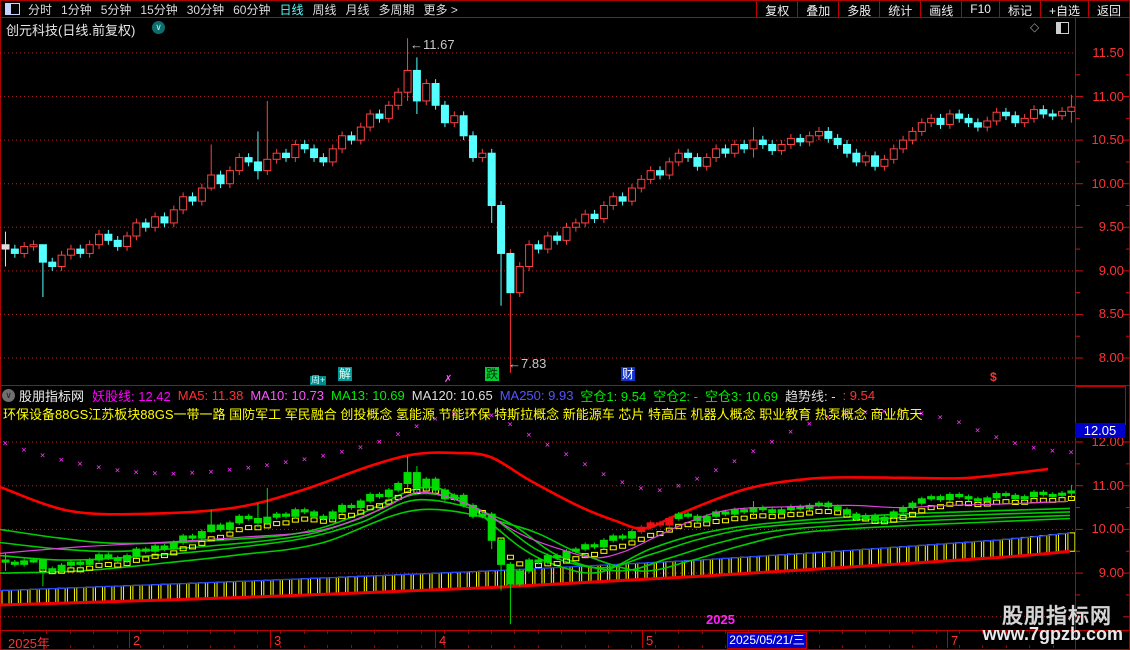 The width and height of the screenshot is (1130, 650). I want to click on period-tab-30分钟: 30分钟, so click(205, 9).